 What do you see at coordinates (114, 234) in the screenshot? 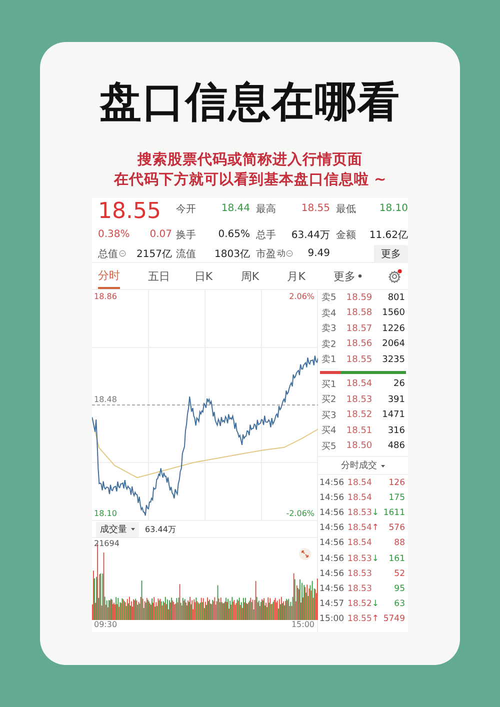
I see `change-percent: 0.38%` at bounding box center [114, 234].